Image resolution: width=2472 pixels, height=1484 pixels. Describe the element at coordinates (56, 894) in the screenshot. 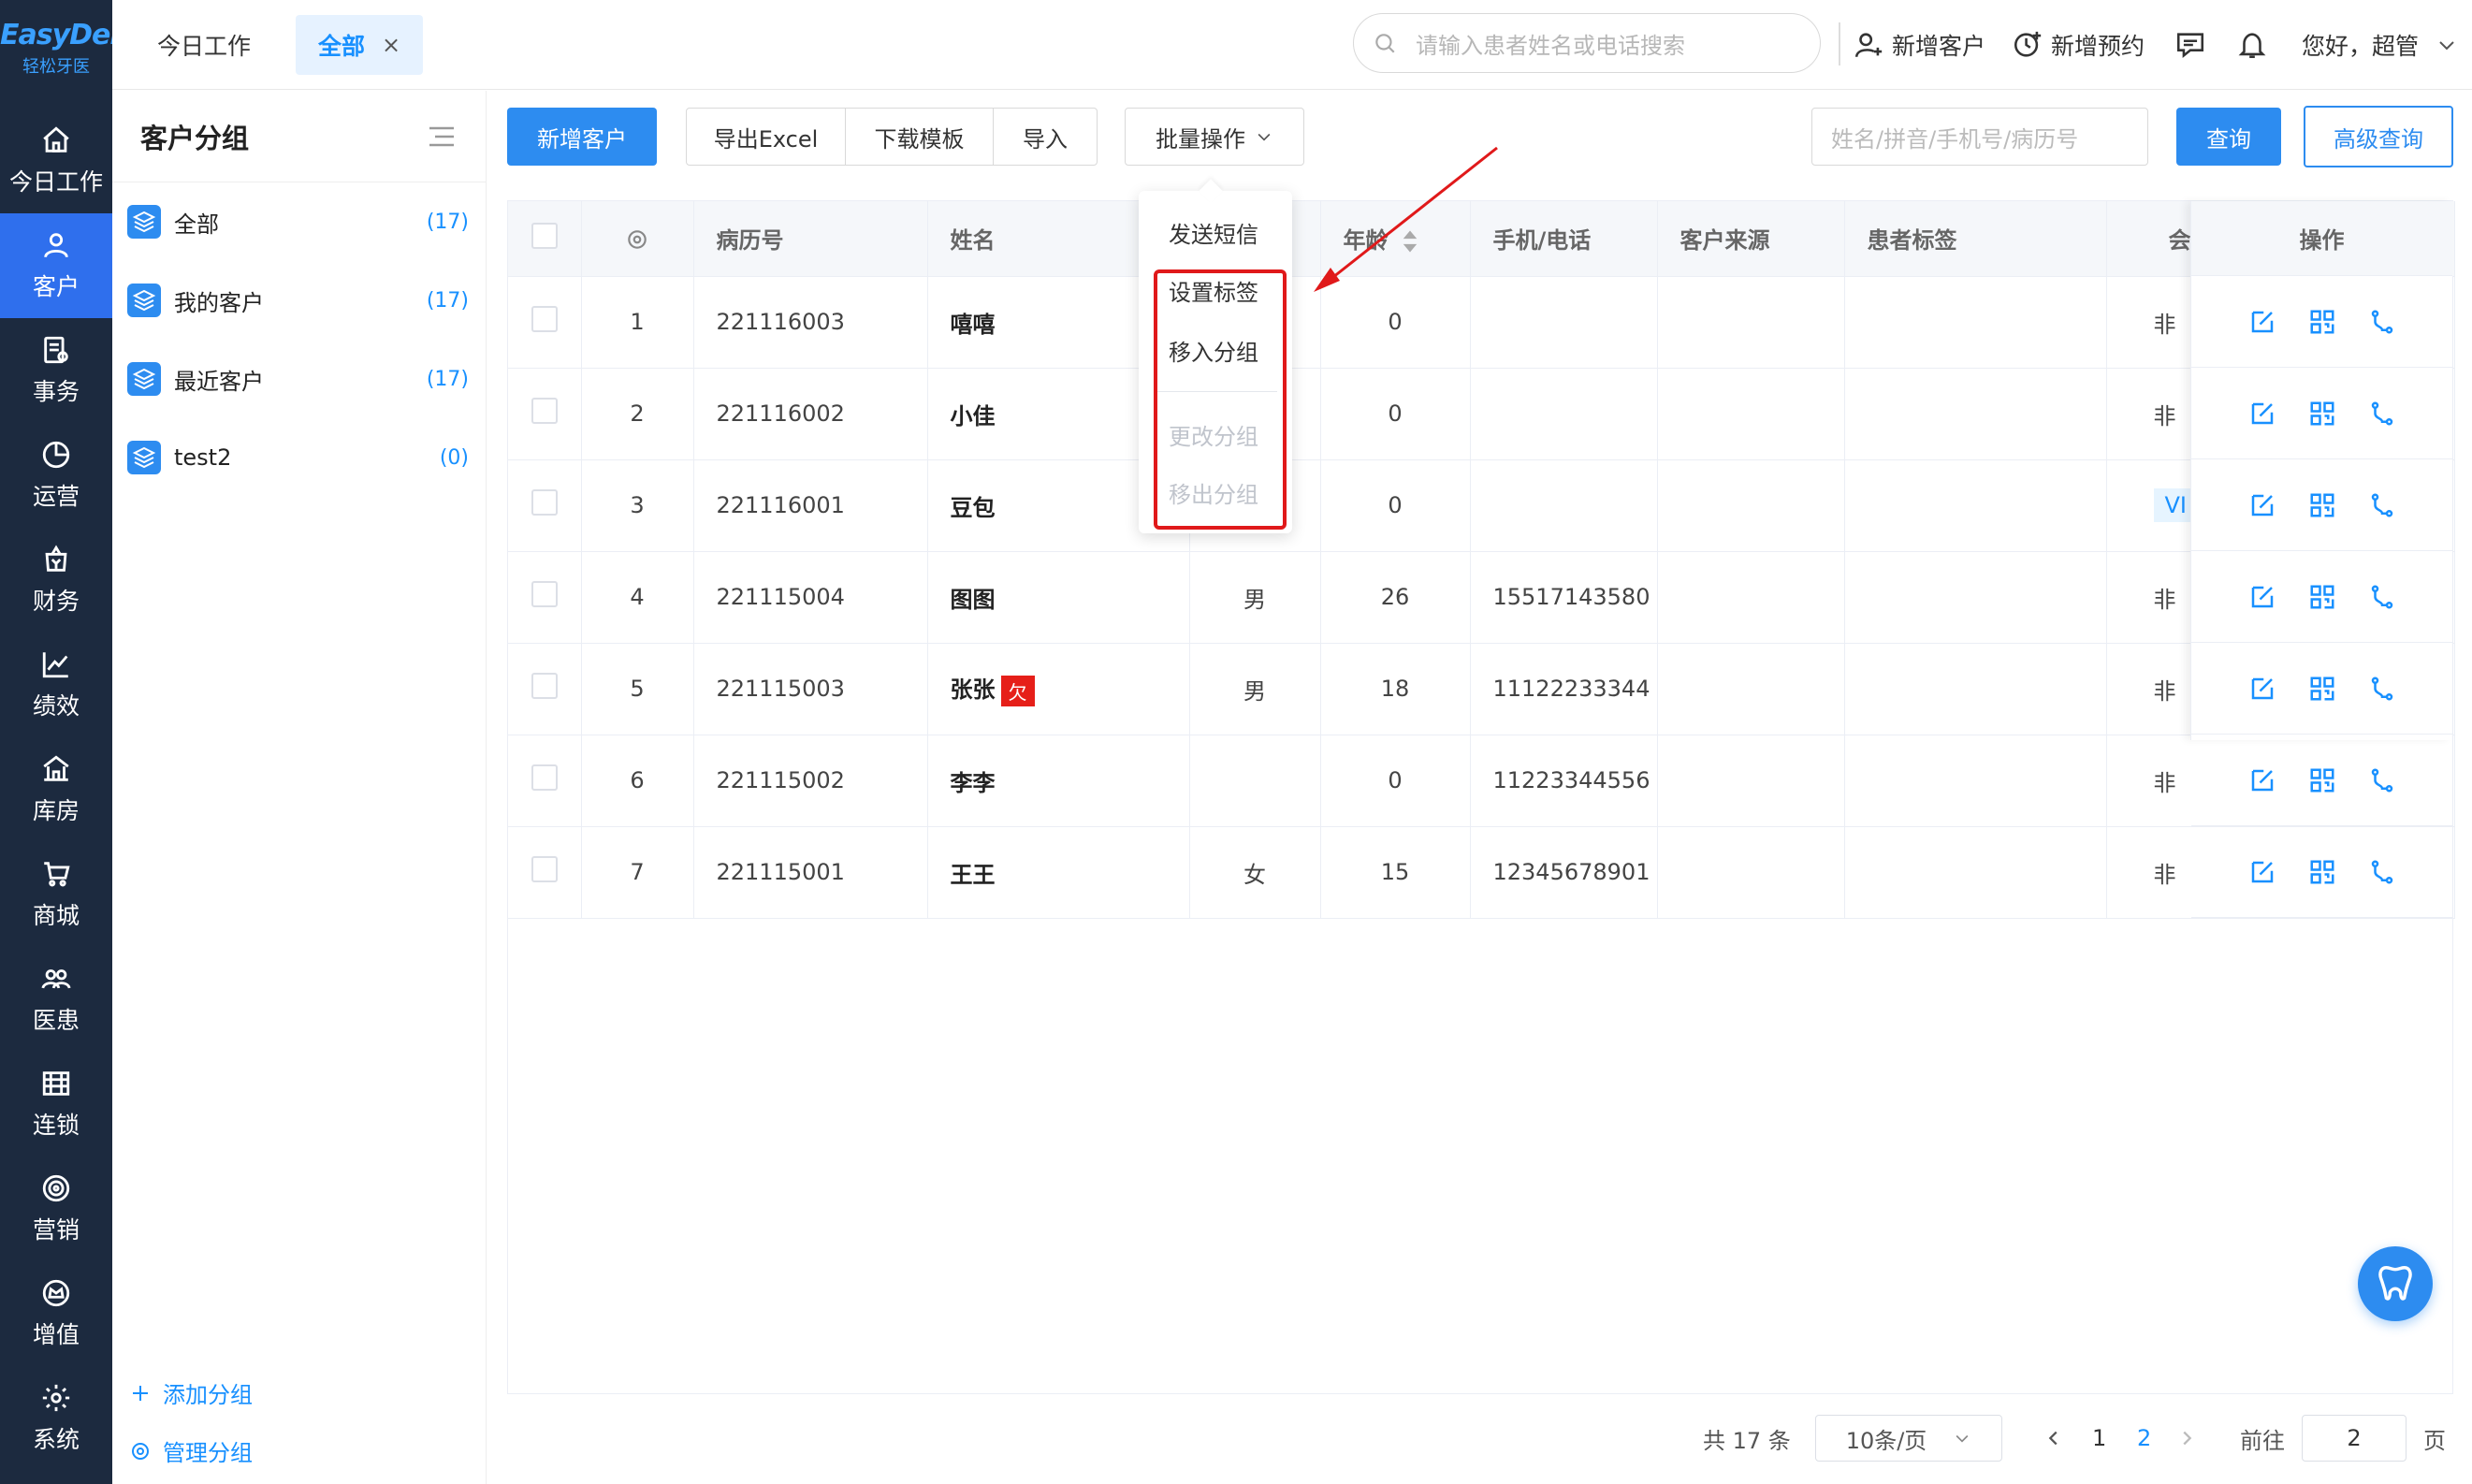

I see `nav-item-mall: 商城` at that location.